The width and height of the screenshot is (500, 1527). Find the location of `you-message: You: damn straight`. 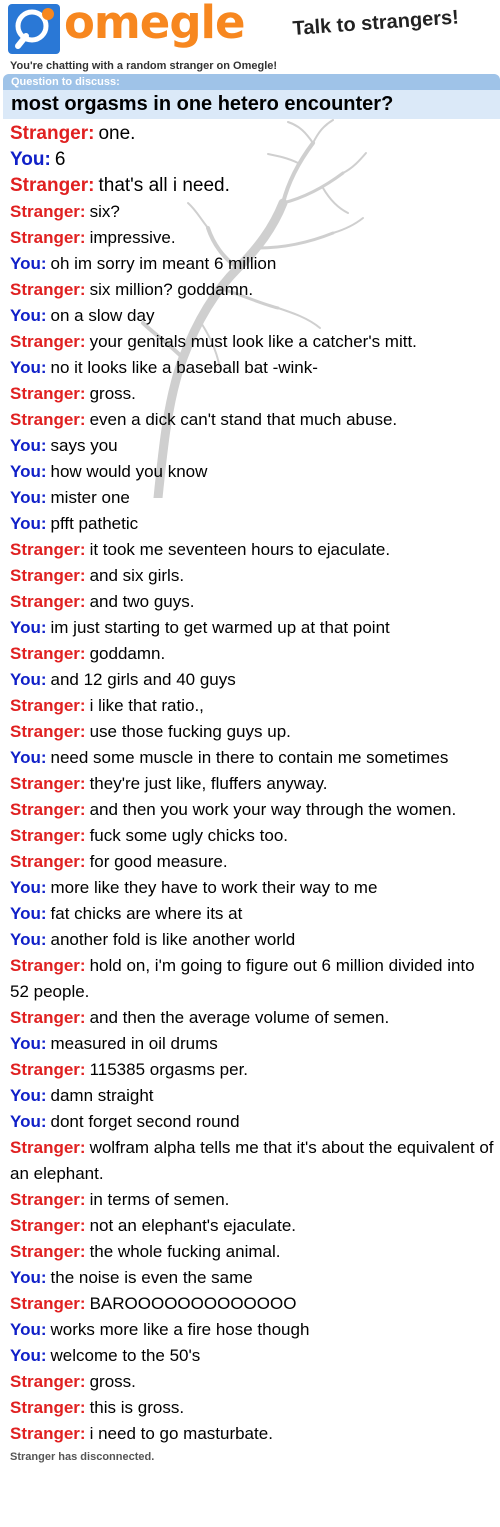

you-message: You: damn straight is located at coordinates (252, 1096).